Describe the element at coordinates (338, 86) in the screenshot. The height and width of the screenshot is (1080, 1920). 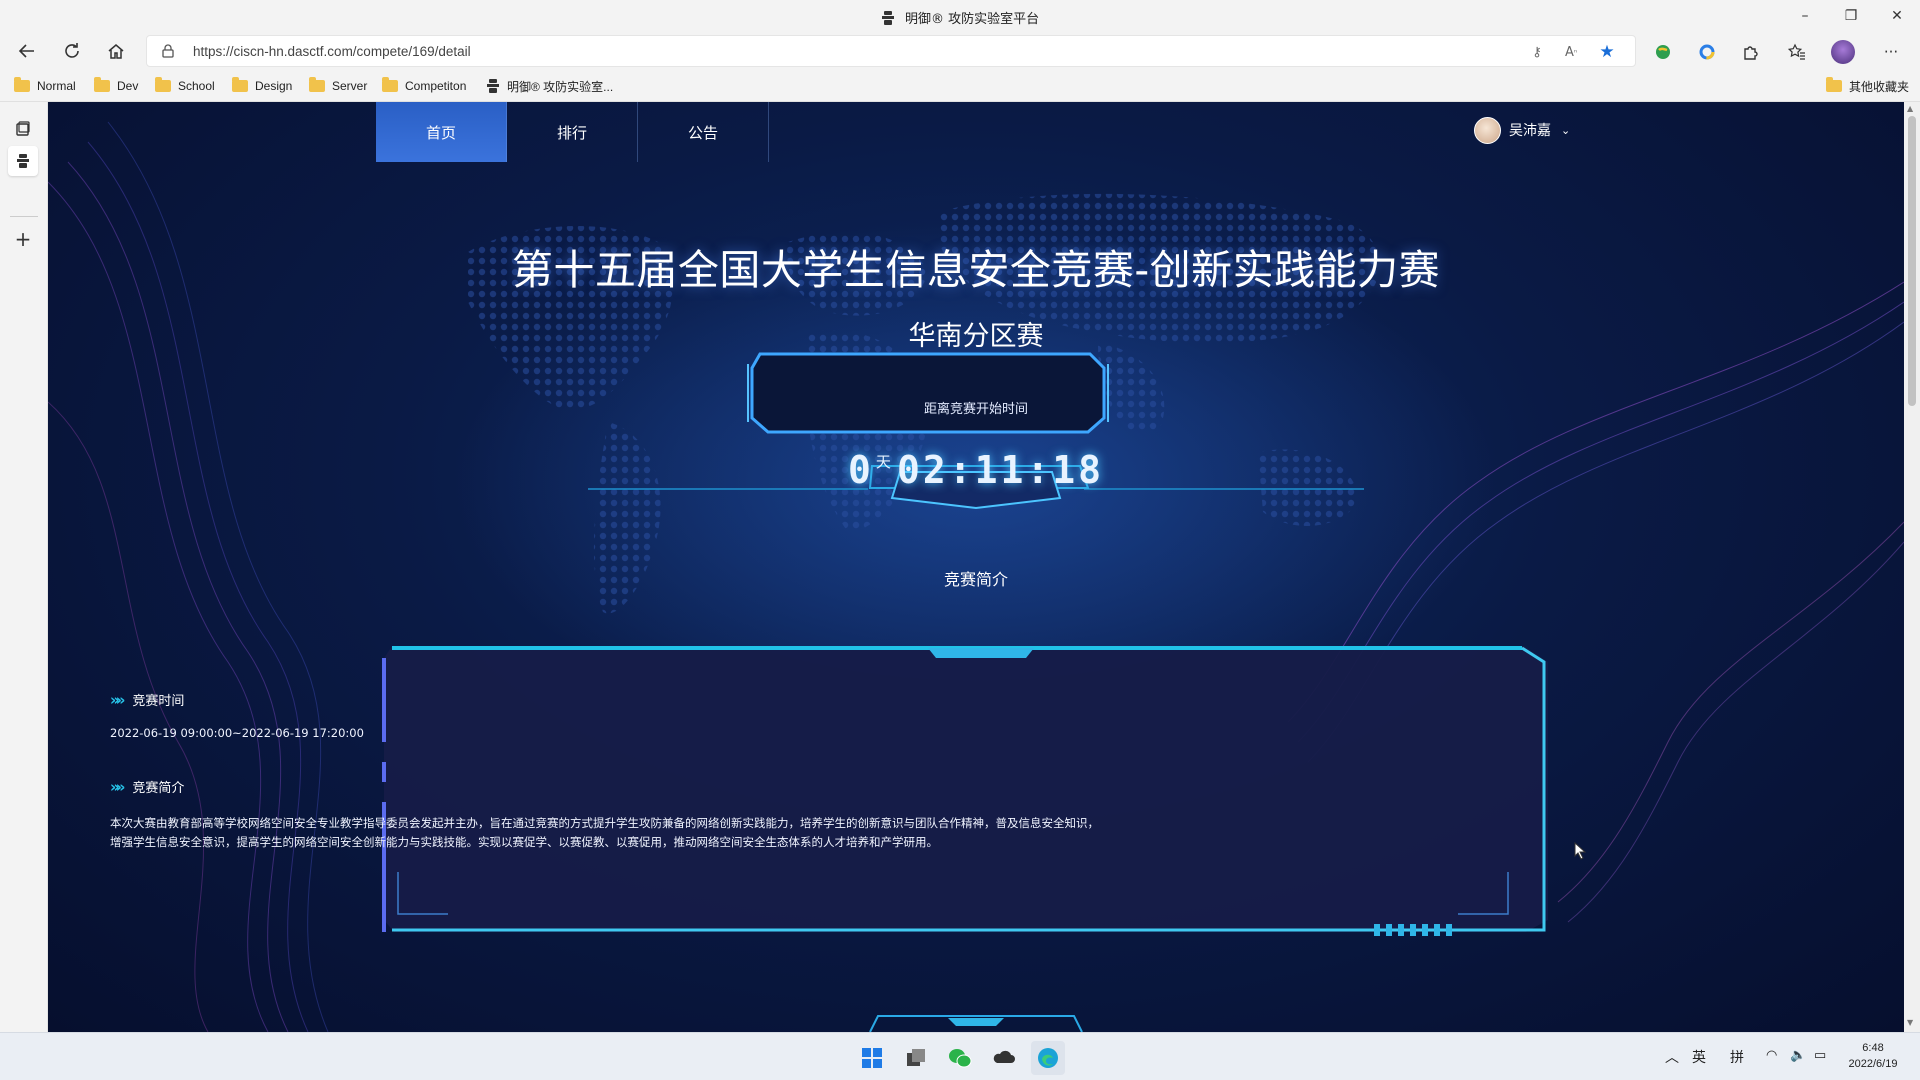
I see `bookmark-server: Server` at that location.